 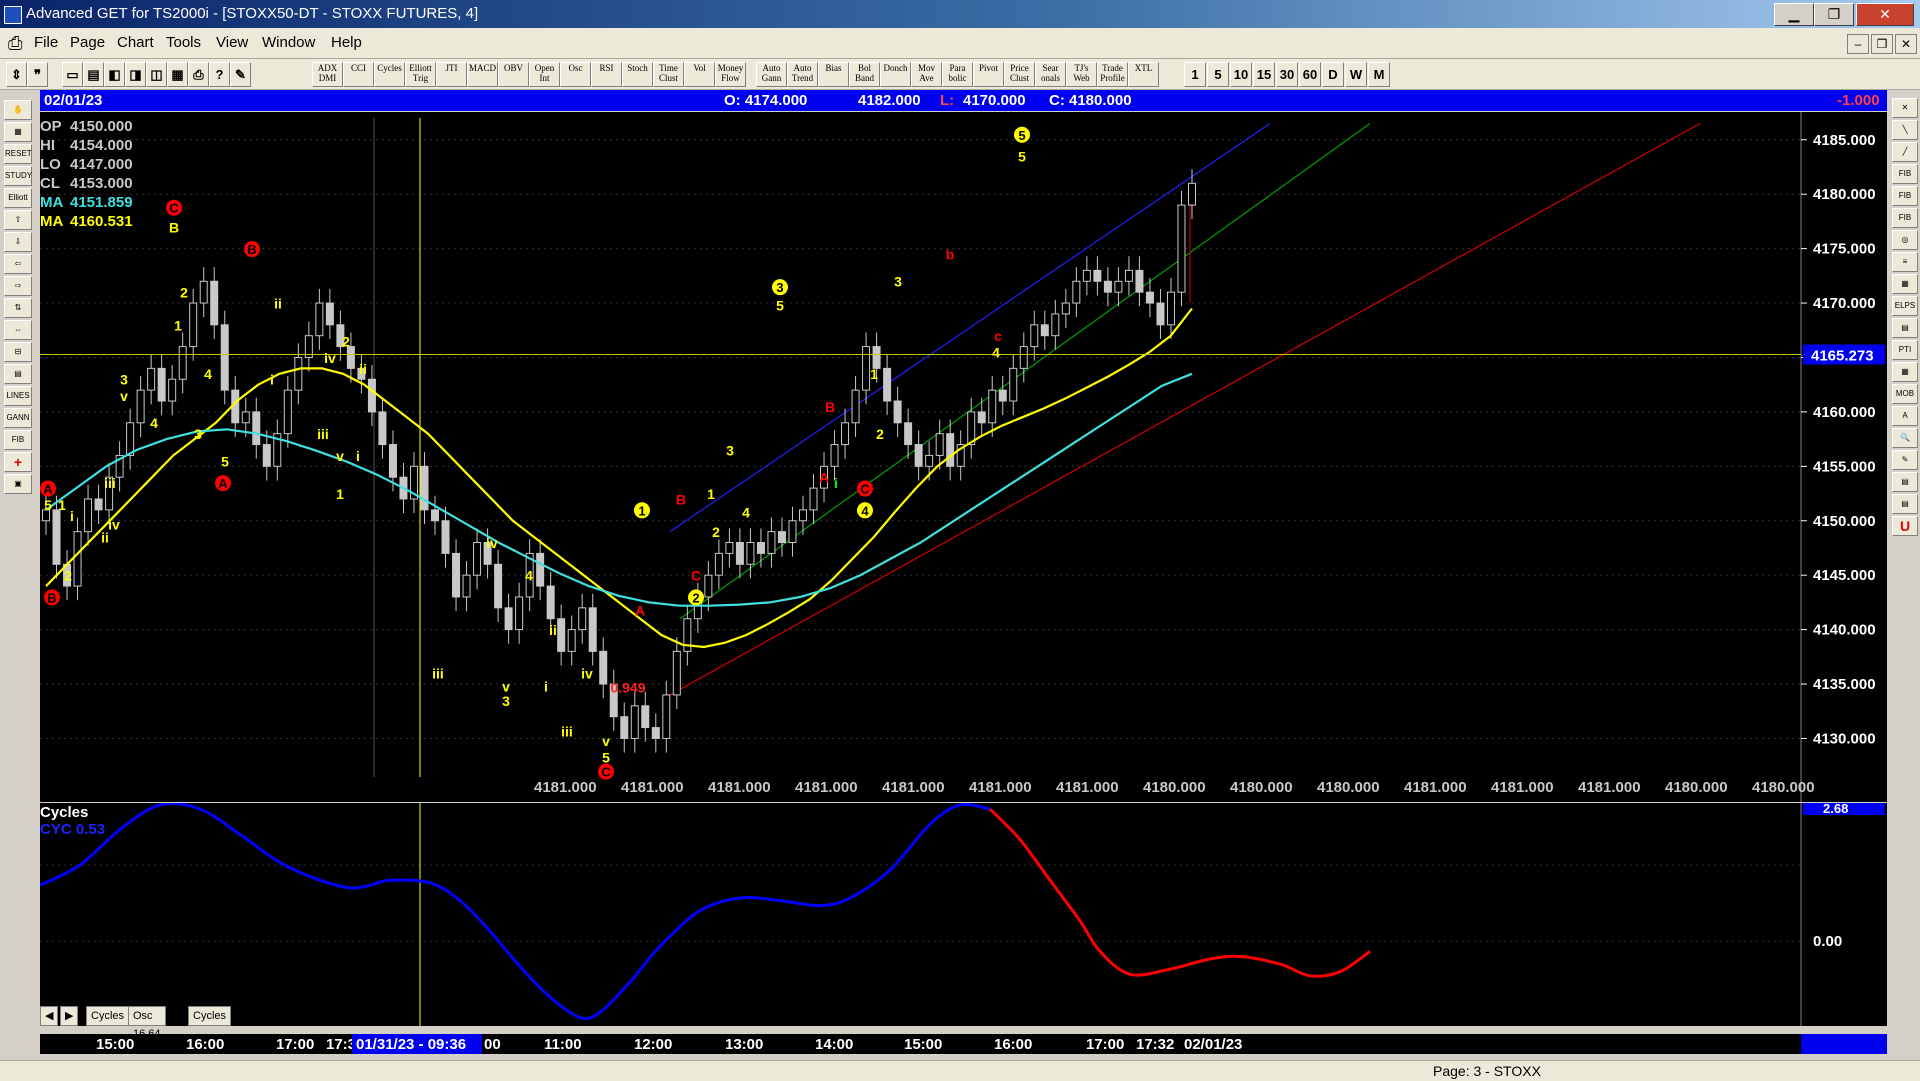 What do you see at coordinates (15, 43) in the screenshot?
I see `doc-icon: ⎙` at bounding box center [15, 43].